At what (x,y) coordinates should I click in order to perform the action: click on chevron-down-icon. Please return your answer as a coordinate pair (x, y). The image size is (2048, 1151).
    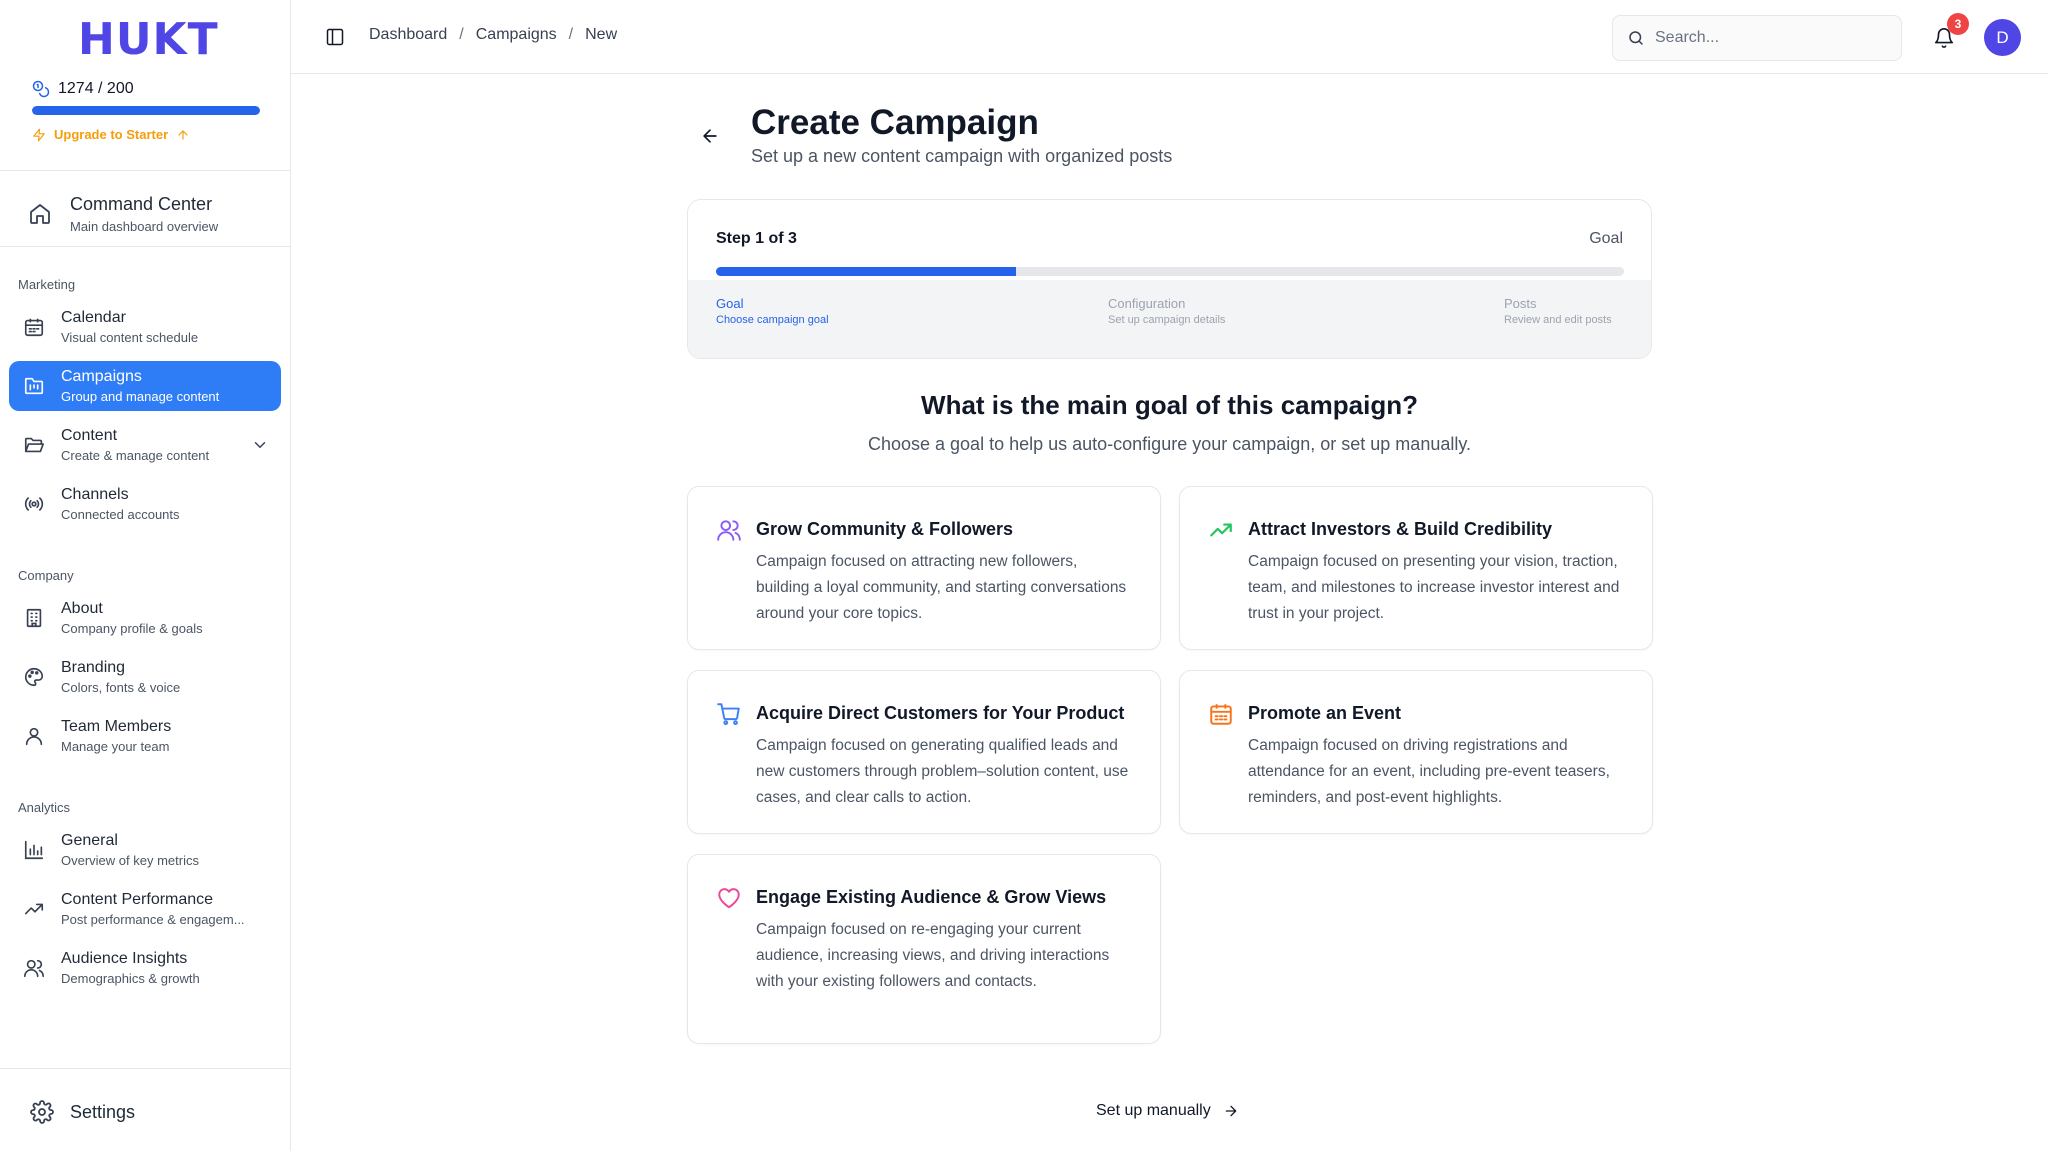
    Looking at the image, I should click on (260, 445).